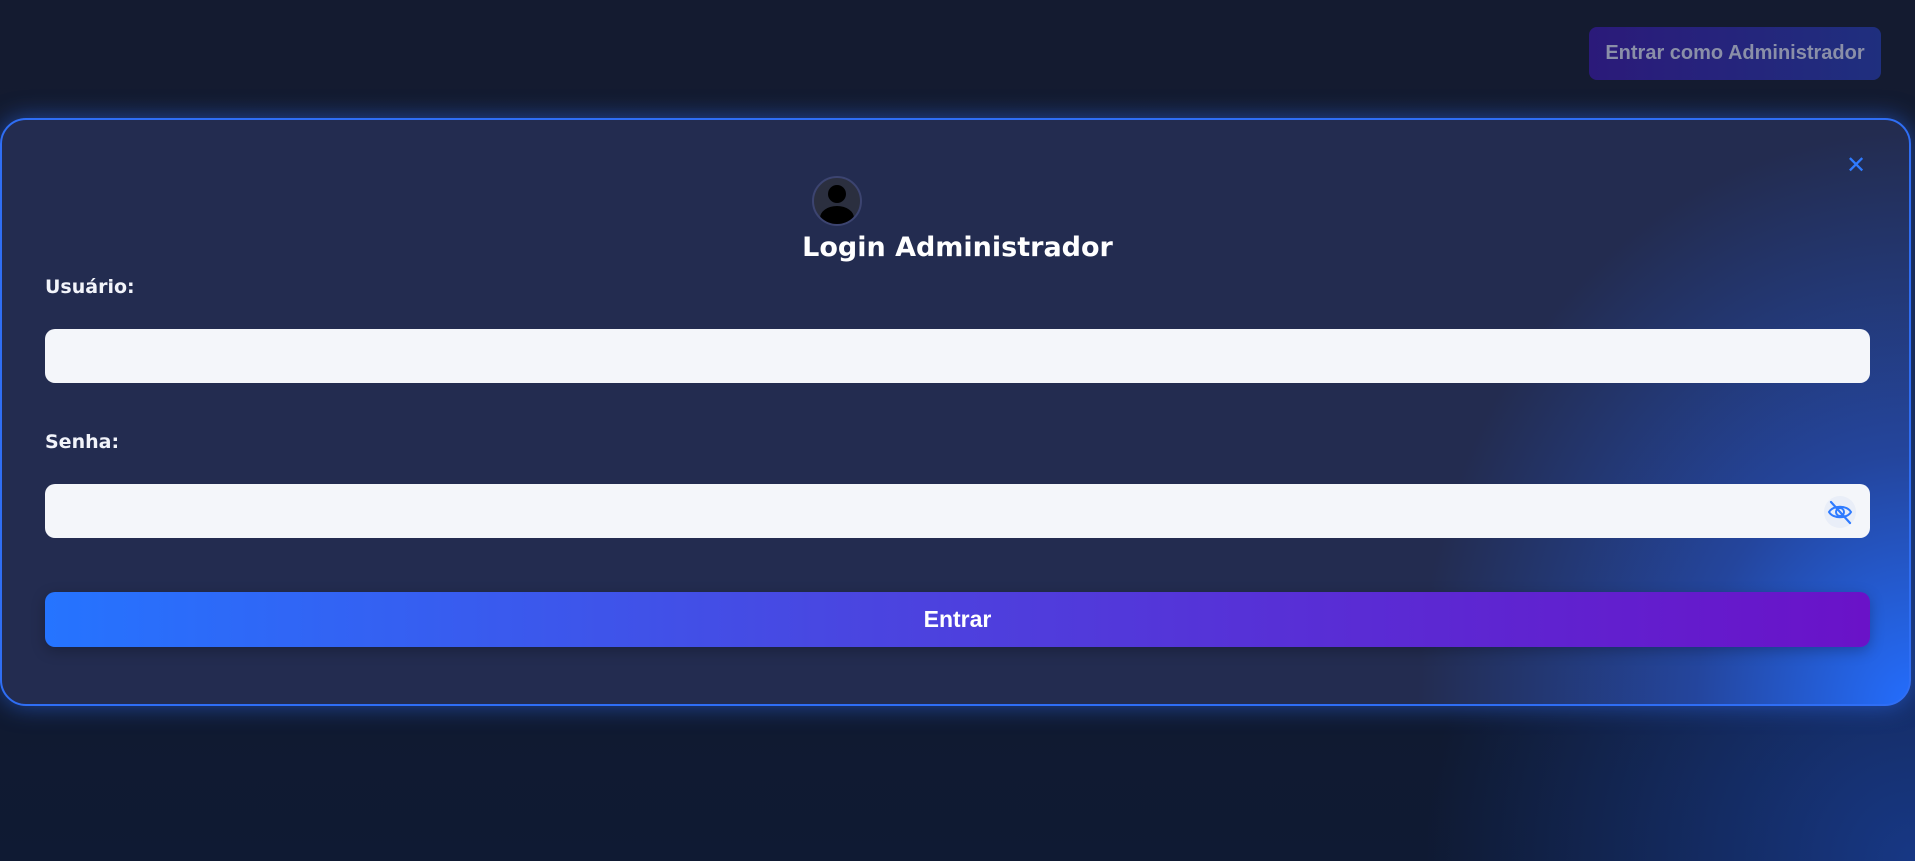 Image resolution: width=1915 pixels, height=861 pixels. What do you see at coordinates (957, 247) in the screenshot?
I see `modal-title: Login Administrador` at bounding box center [957, 247].